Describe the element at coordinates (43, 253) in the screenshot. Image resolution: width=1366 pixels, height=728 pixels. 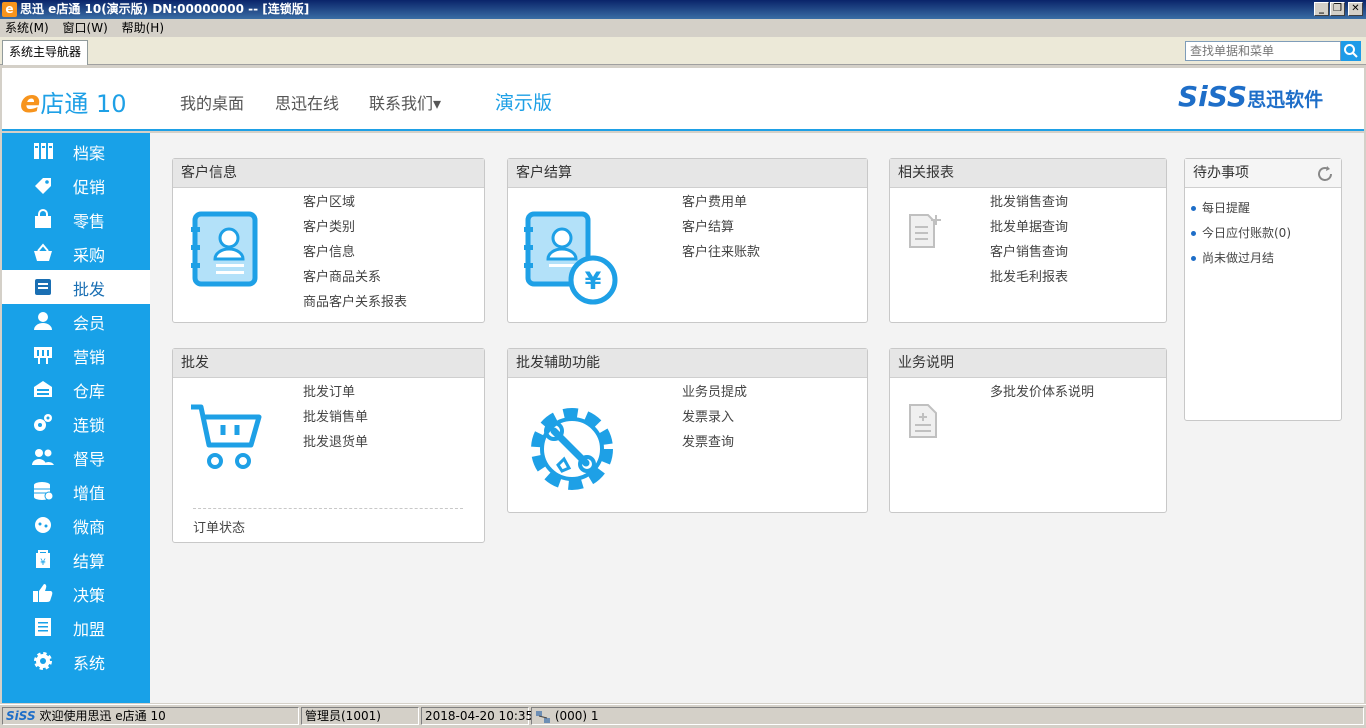
I see `basket-icon` at that location.